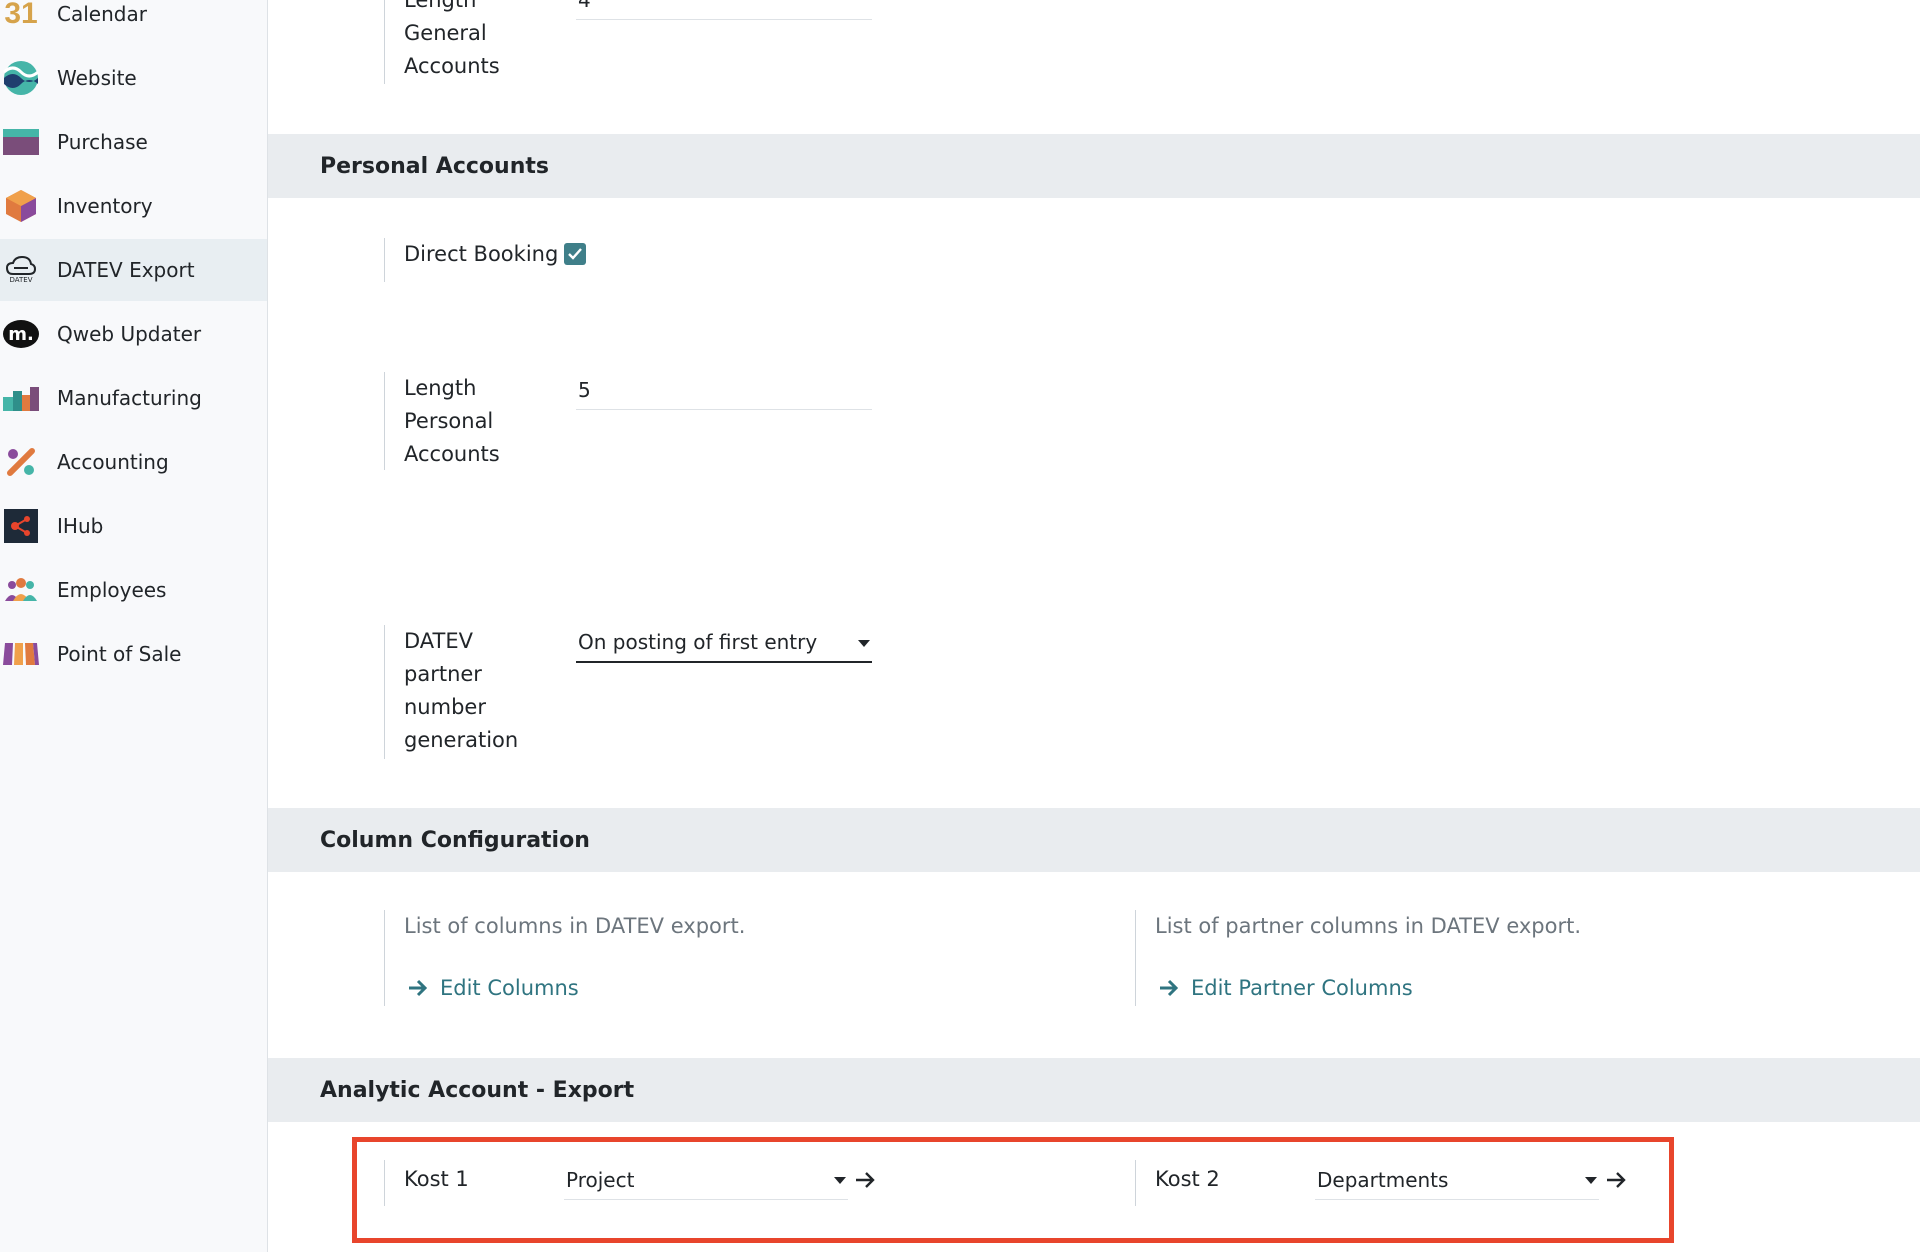 This screenshot has width=1920, height=1252. Describe the element at coordinates (724, 643) in the screenshot. I see `partner-number-generation-select: On posting of first entry` at that location.